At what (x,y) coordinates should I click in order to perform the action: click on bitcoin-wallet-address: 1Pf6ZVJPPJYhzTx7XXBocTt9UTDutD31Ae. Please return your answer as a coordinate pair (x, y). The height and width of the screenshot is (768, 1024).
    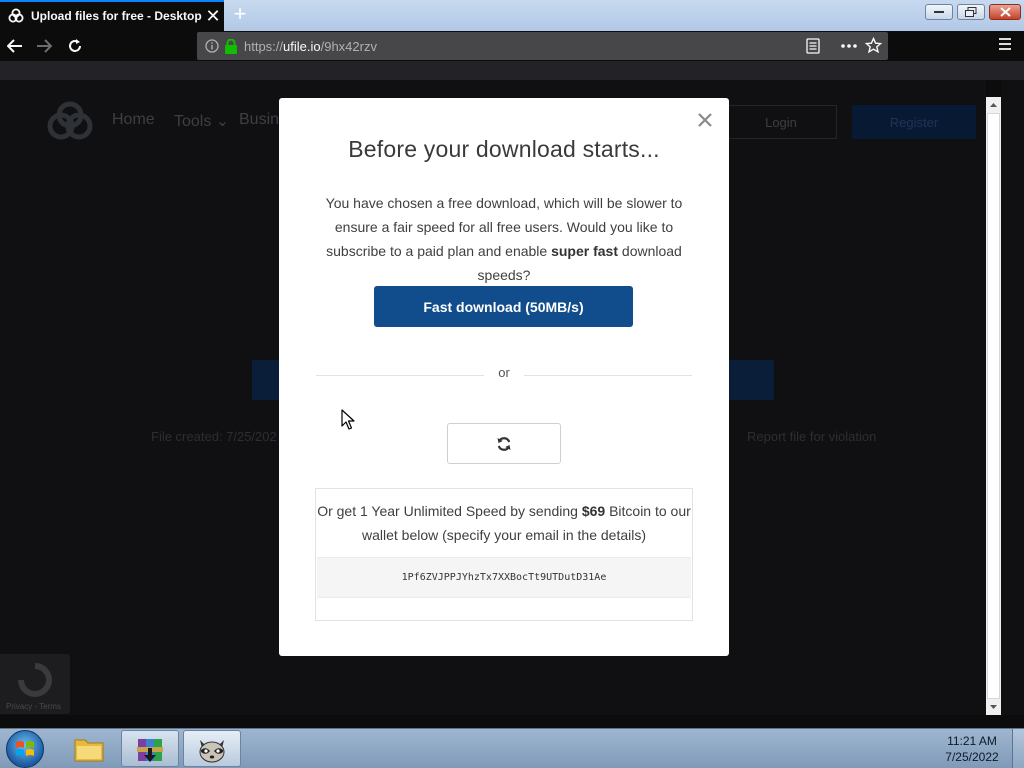
    Looking at the image, I should click on (504, 577).